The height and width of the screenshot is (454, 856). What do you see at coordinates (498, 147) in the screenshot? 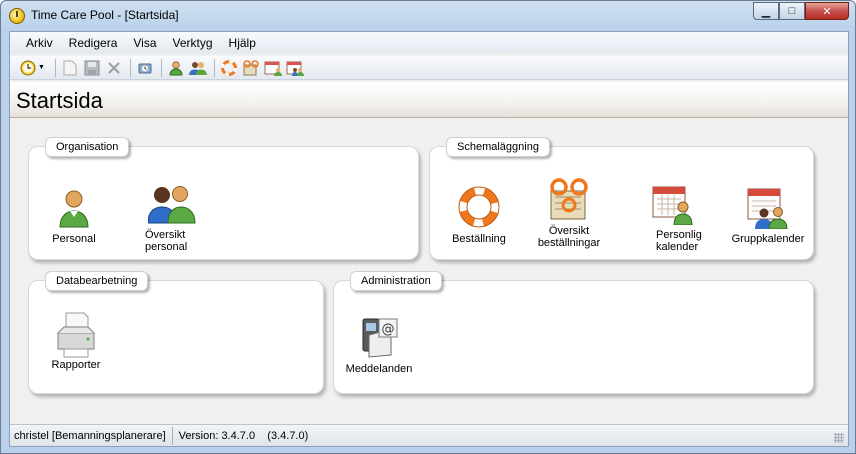
I see `panel-title-schemalaggning: Schemaläggning` at bounding box center [498, 147].